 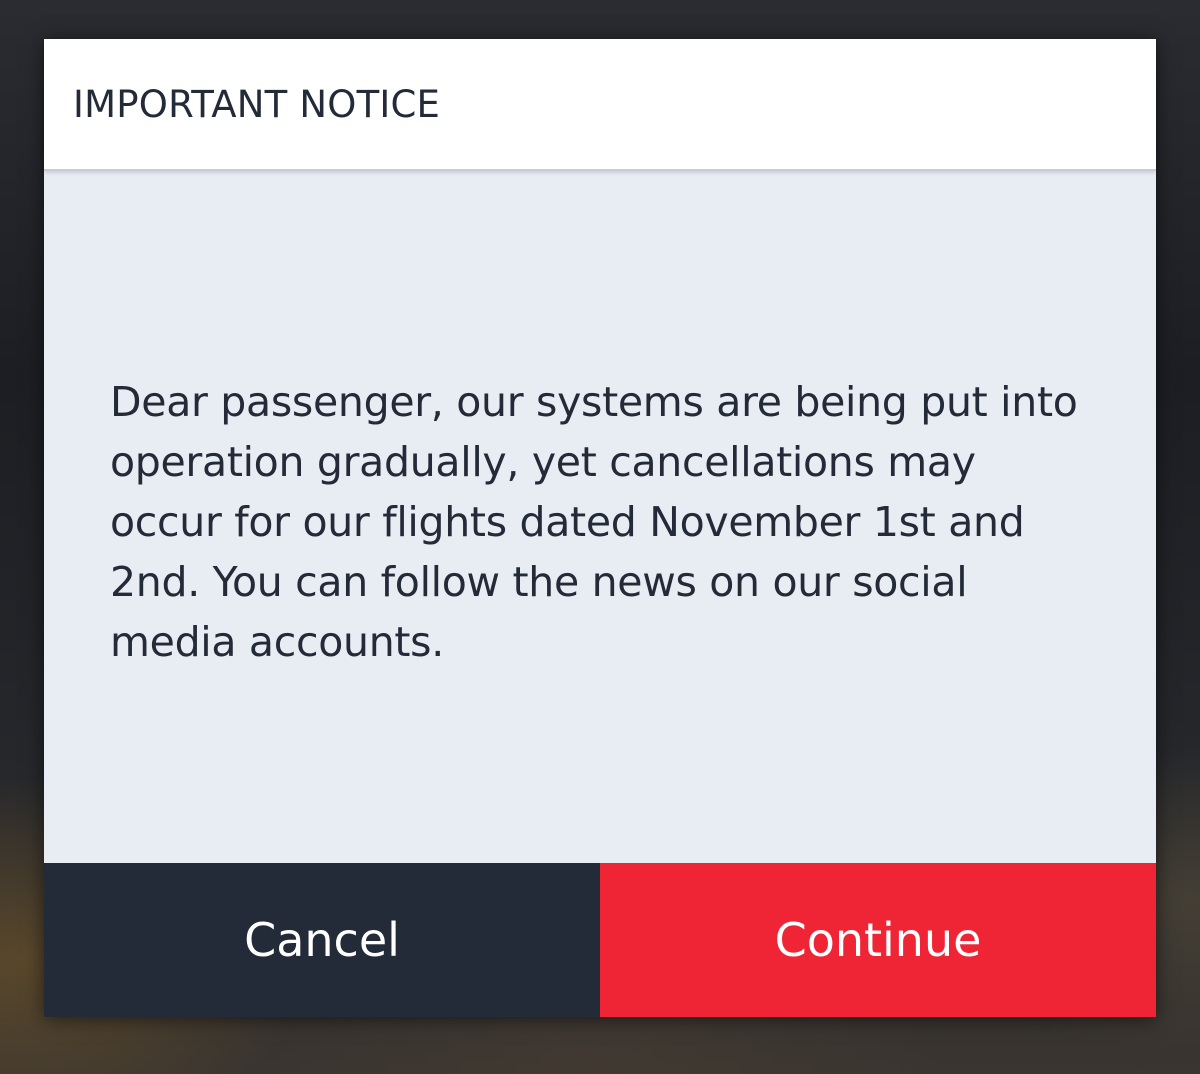 What do you see at coordinates (600, 105) in the screenshot?
I see `dialog-header: IMPORTANT NOTICE` at bounding box center [600, 105].